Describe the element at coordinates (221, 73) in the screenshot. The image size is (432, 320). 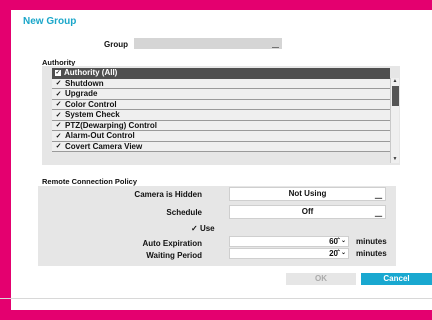
I see `authority-all-row: ✓ Authority (All)` at that location.